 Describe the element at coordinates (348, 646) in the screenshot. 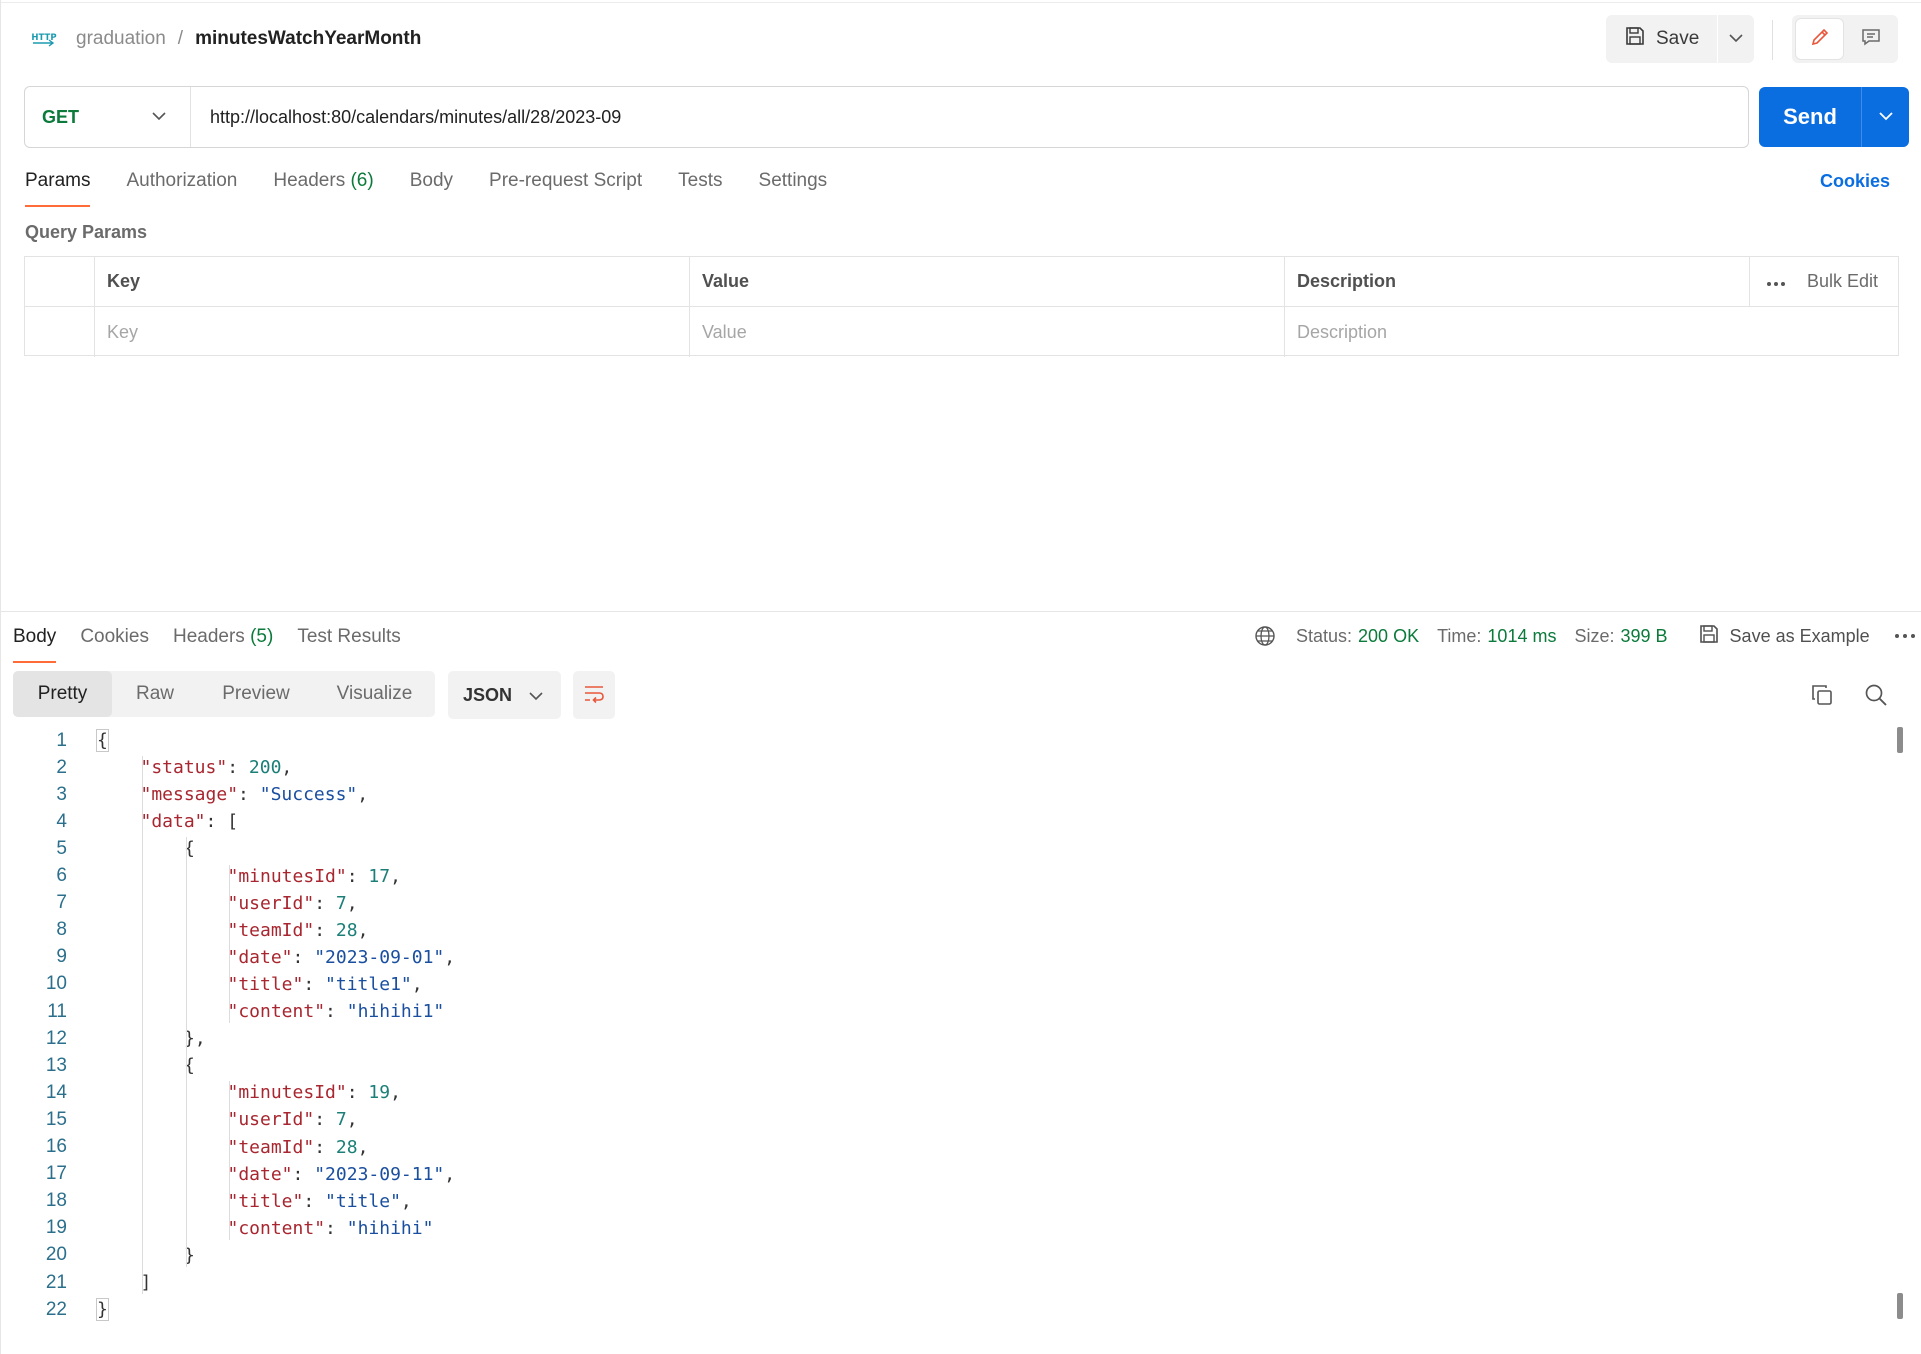

I see `tab-test-results: Test Results` at that location.